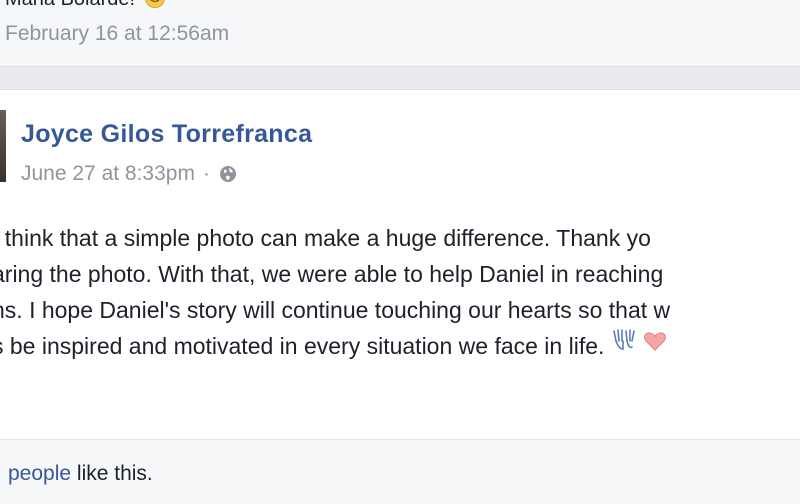 The image size is (800, 504). What do you see at coordinates (624, 345) in the screenshot?
I see `raised-hands-icon` at bounding box center [624, 345].